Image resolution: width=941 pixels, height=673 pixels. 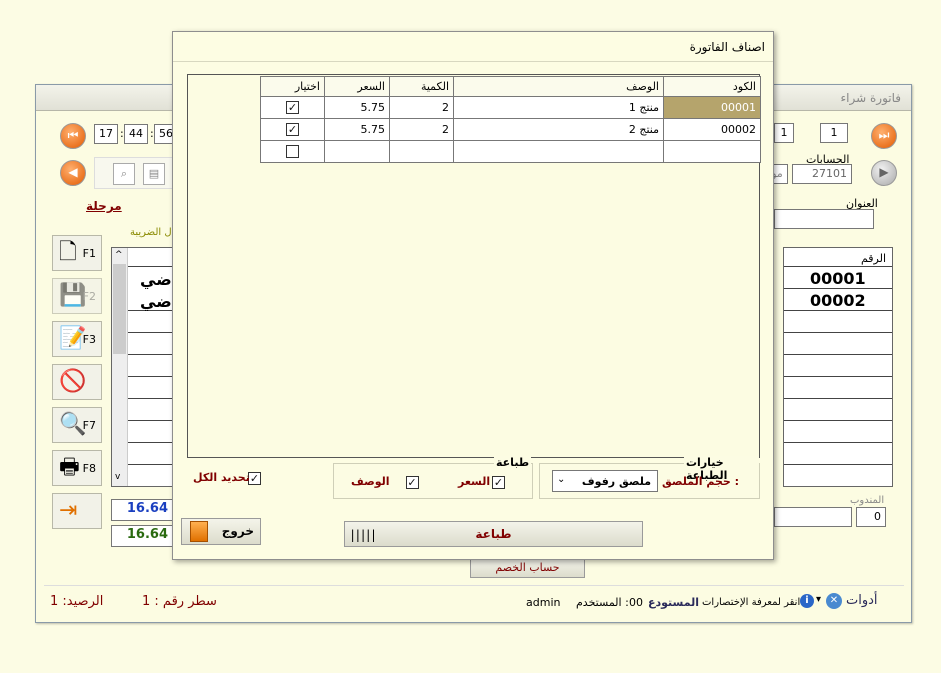 What do you see at coordinates (221, 531) in the screenshot?
I see `exit-dialog-button: خروج` at bounding box center [221, 531].